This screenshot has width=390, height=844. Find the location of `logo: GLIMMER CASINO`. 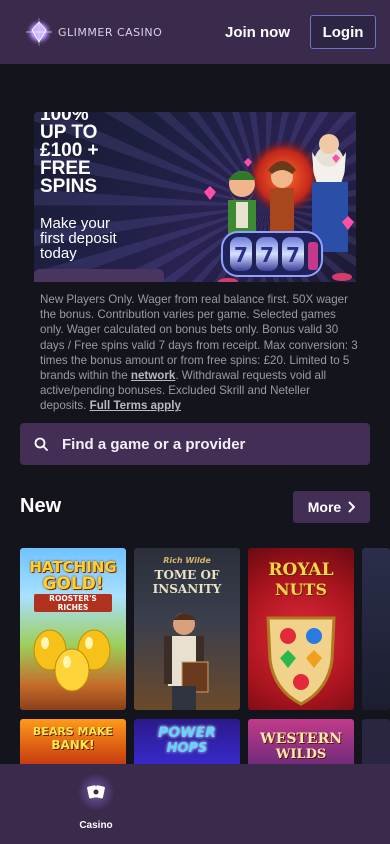

logo: GLIMMER CASINO is located at coordinates (93, 32).